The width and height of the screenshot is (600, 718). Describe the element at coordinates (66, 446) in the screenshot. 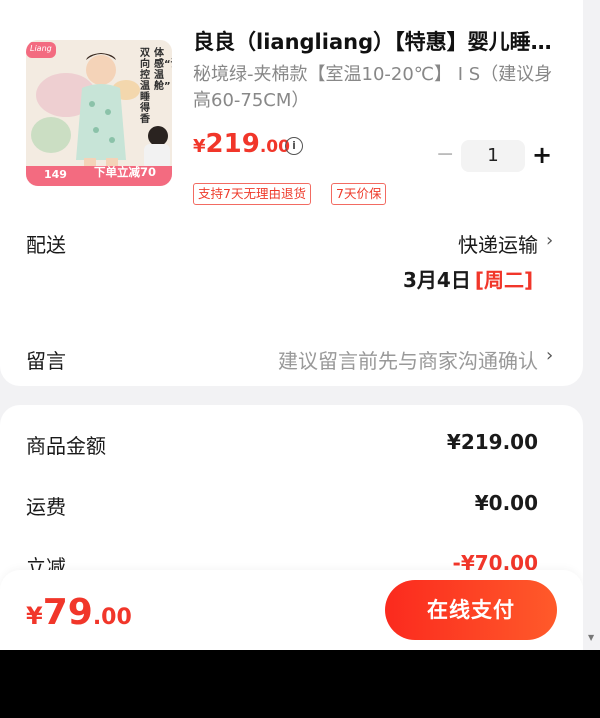

I see `subtotal-label: 商品金额` at that location.